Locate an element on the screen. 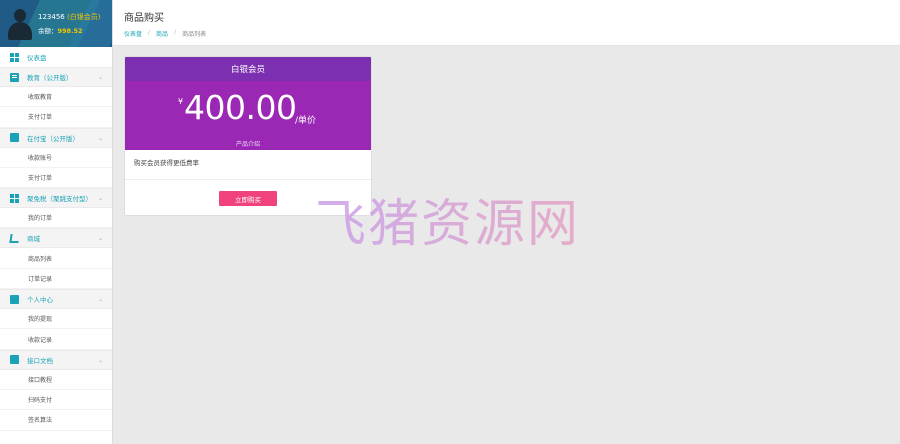 The width and height of the screenshot is (900, 444). sidebar-item-receipts: 收款记录 is located at coordinates (56, 339).